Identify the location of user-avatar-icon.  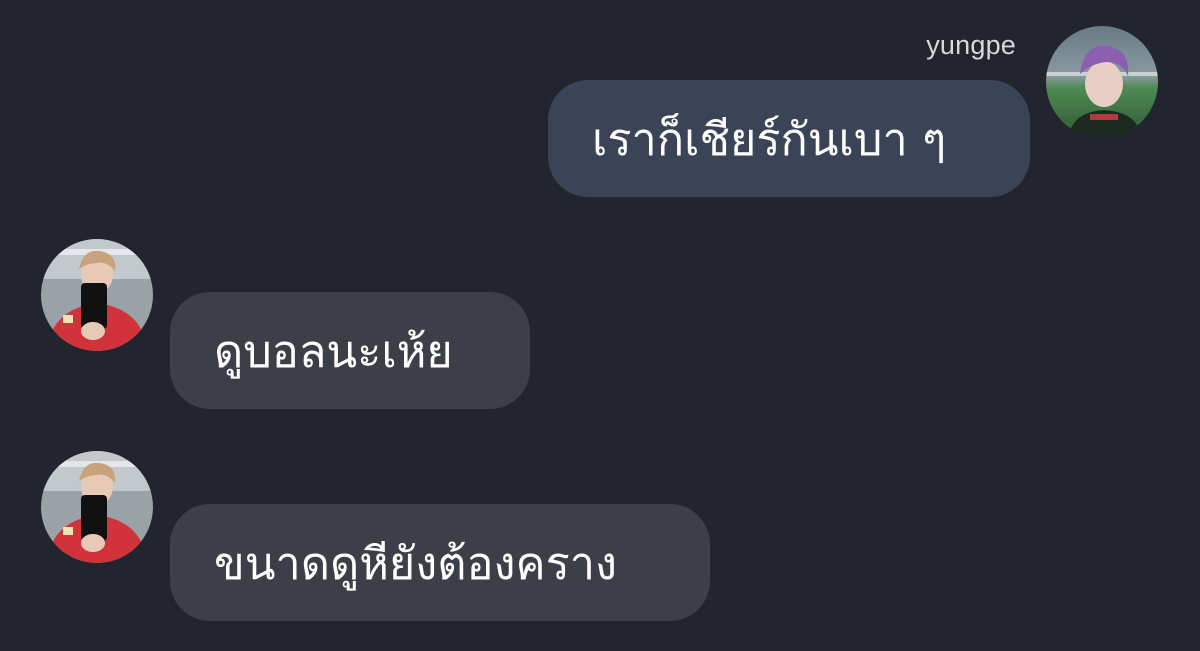
(1102, 82).